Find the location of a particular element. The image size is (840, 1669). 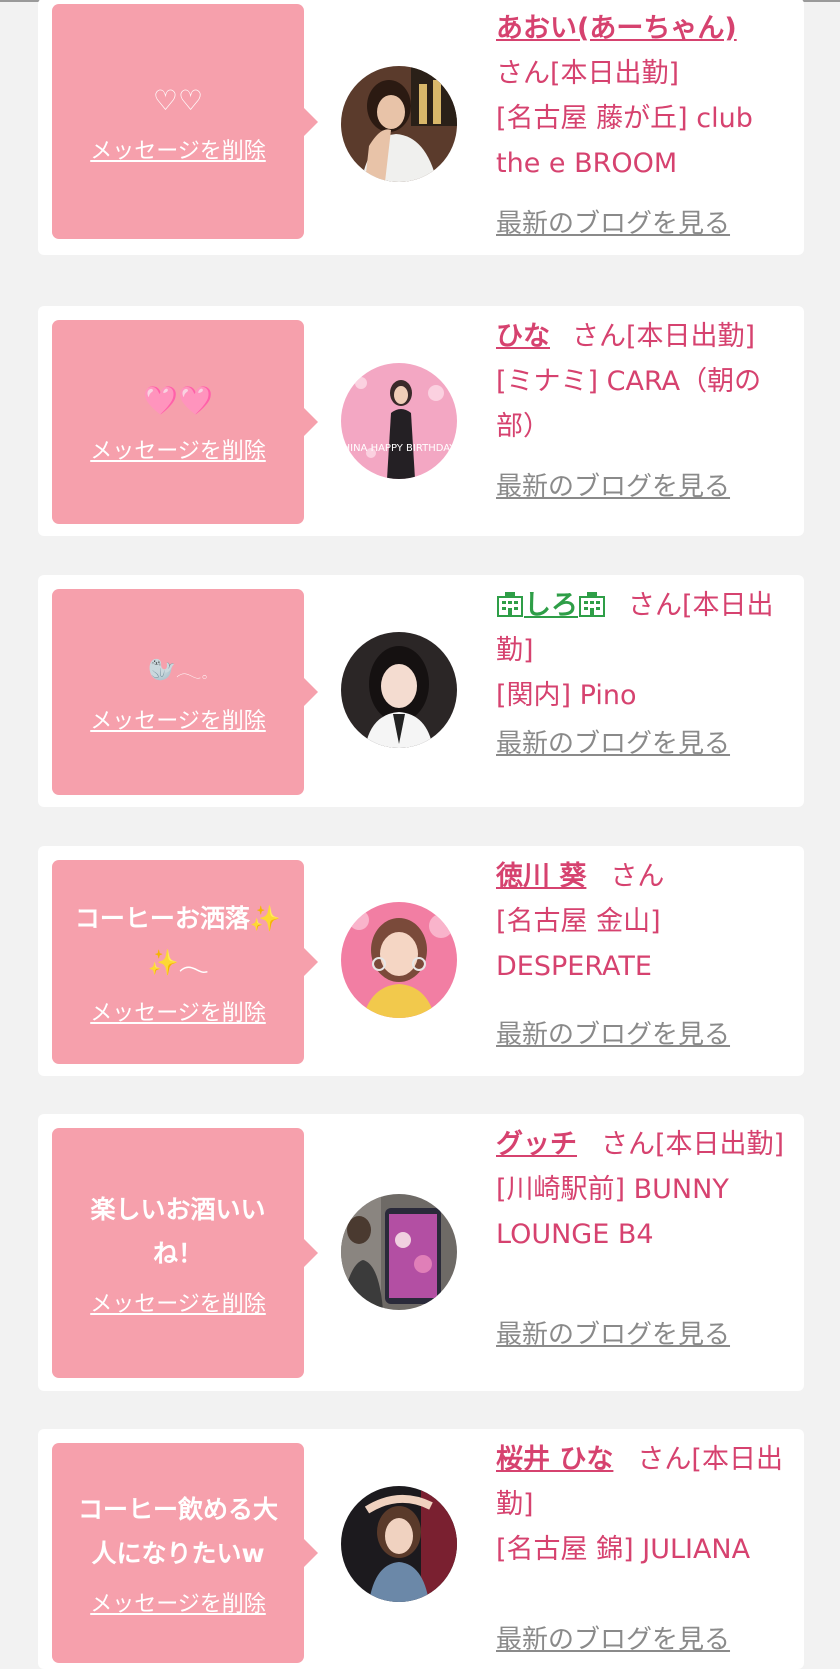

cast-info: ひな さん[本日出勤] [ミナミ] CARA（朝の部） is located at coordinates (641, 381).